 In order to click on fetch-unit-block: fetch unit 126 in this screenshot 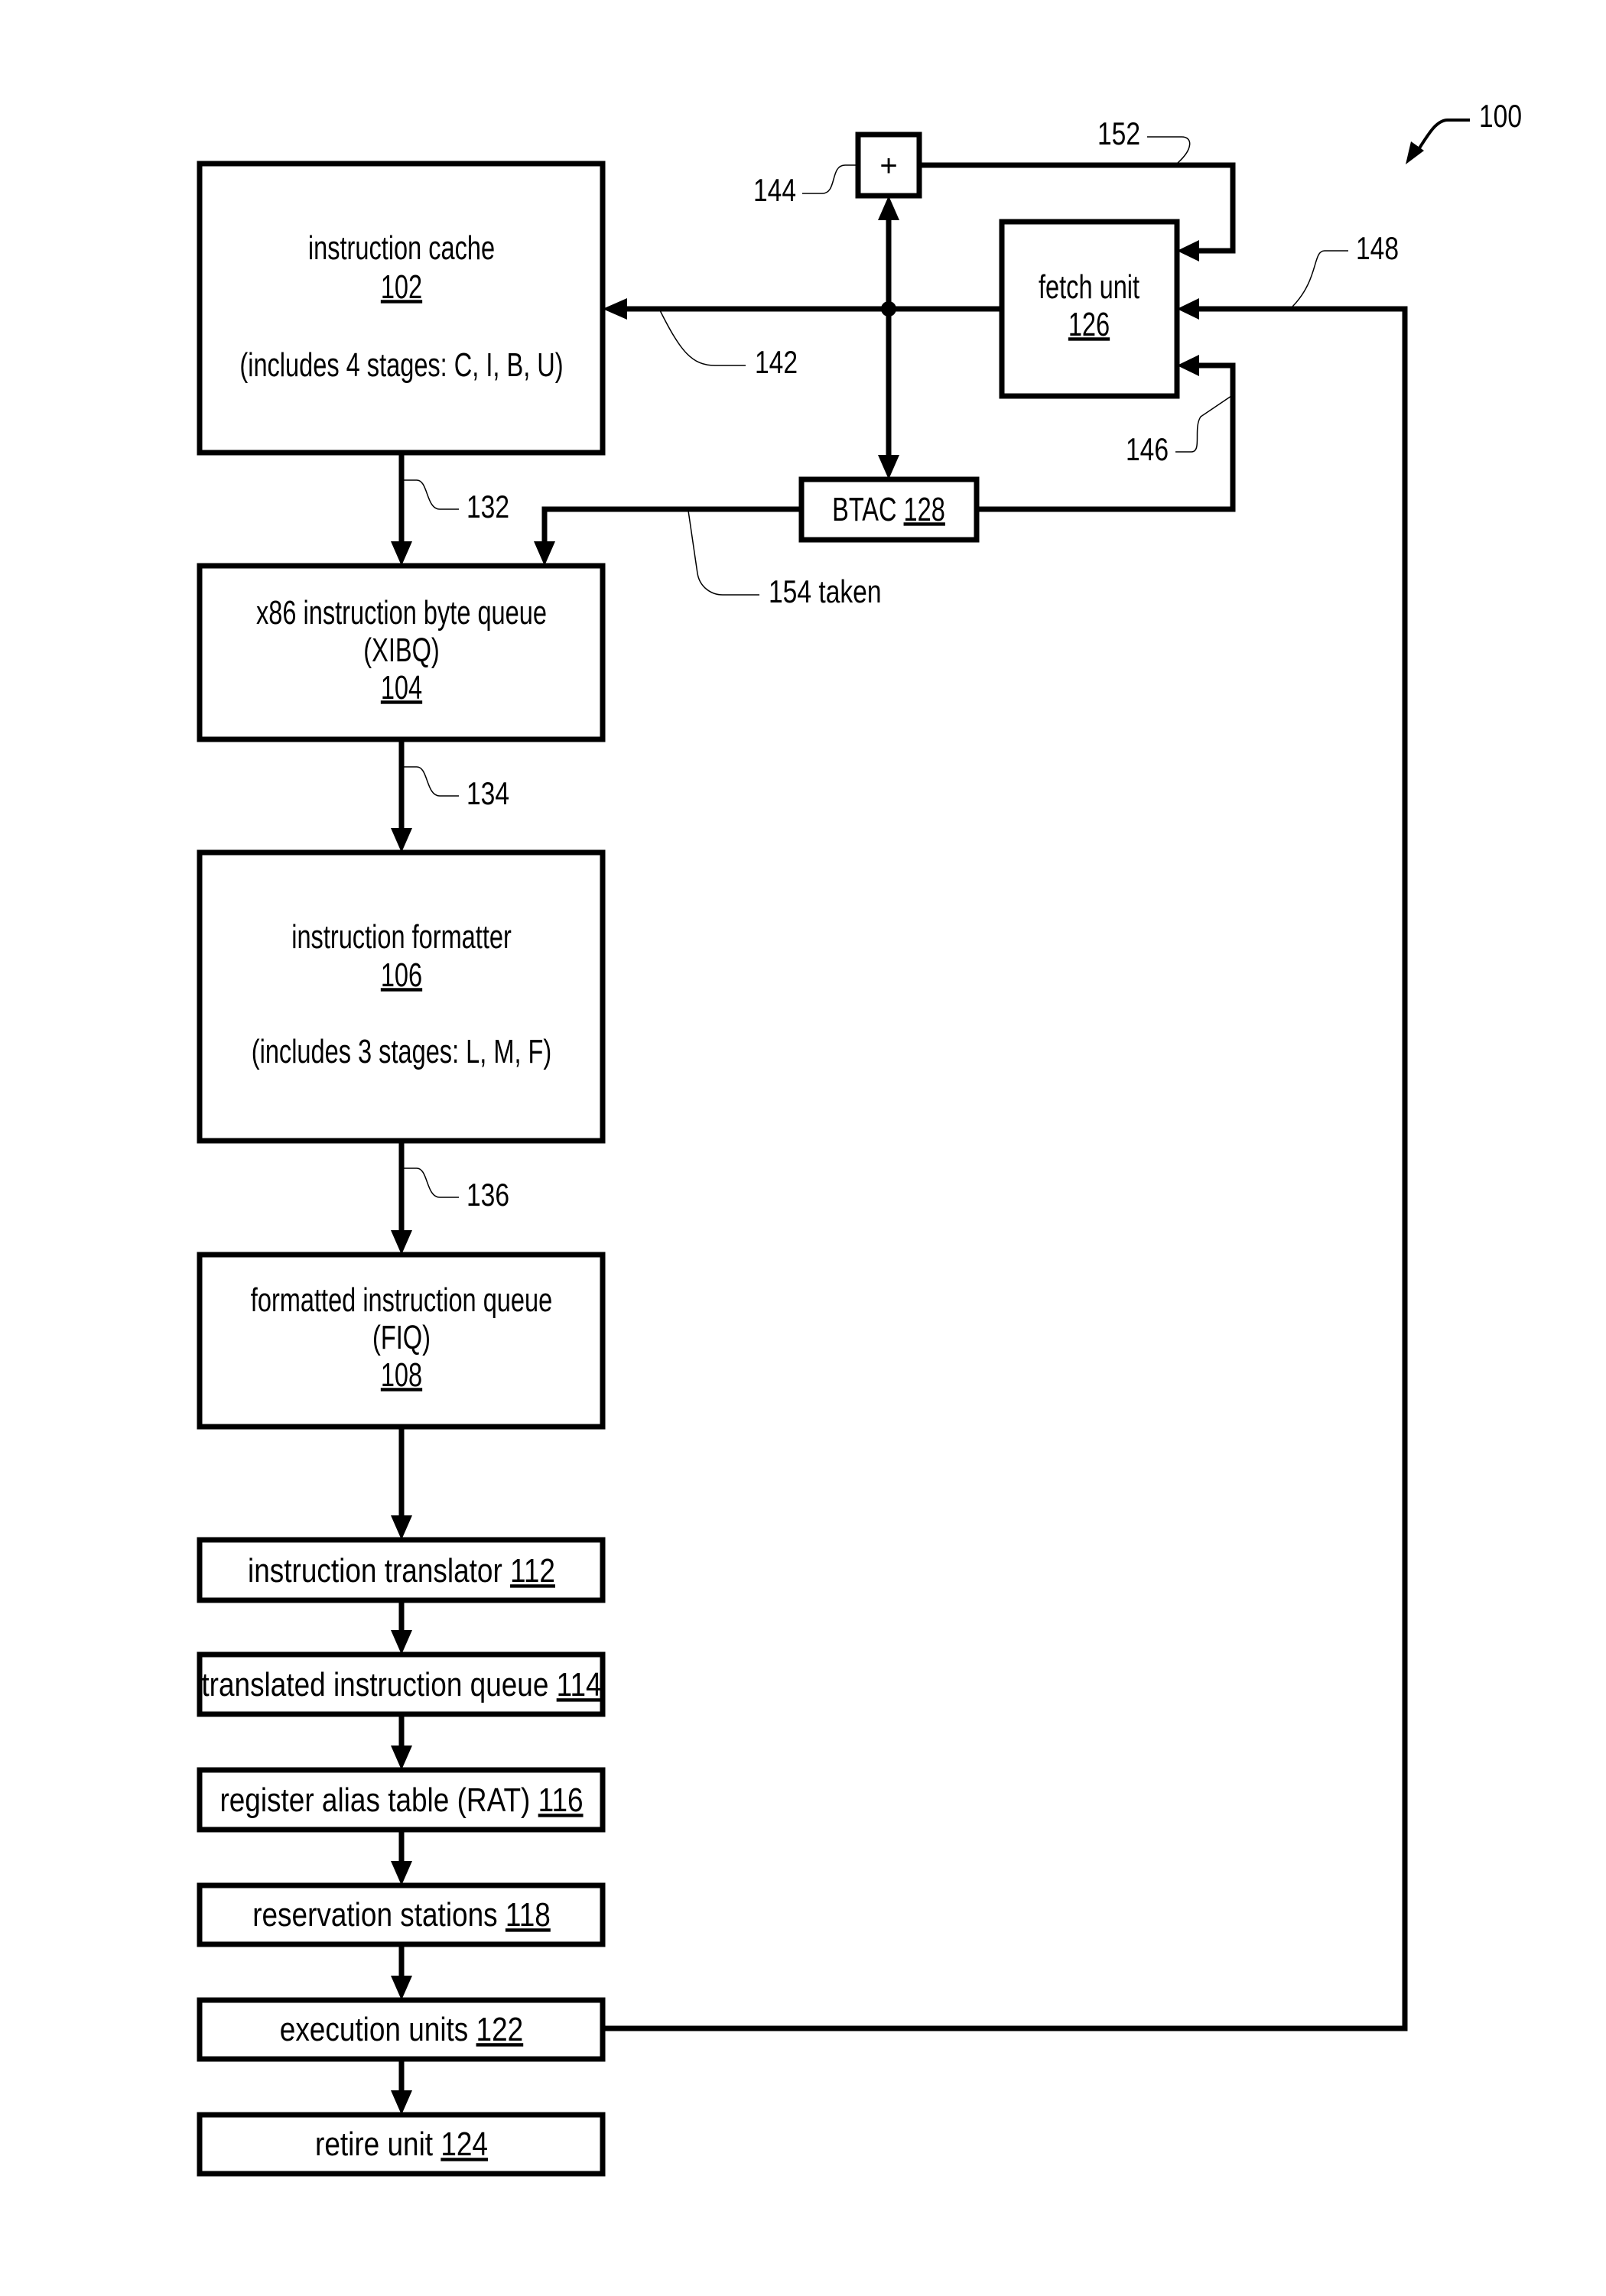, I will do `click(1089, 309)`.